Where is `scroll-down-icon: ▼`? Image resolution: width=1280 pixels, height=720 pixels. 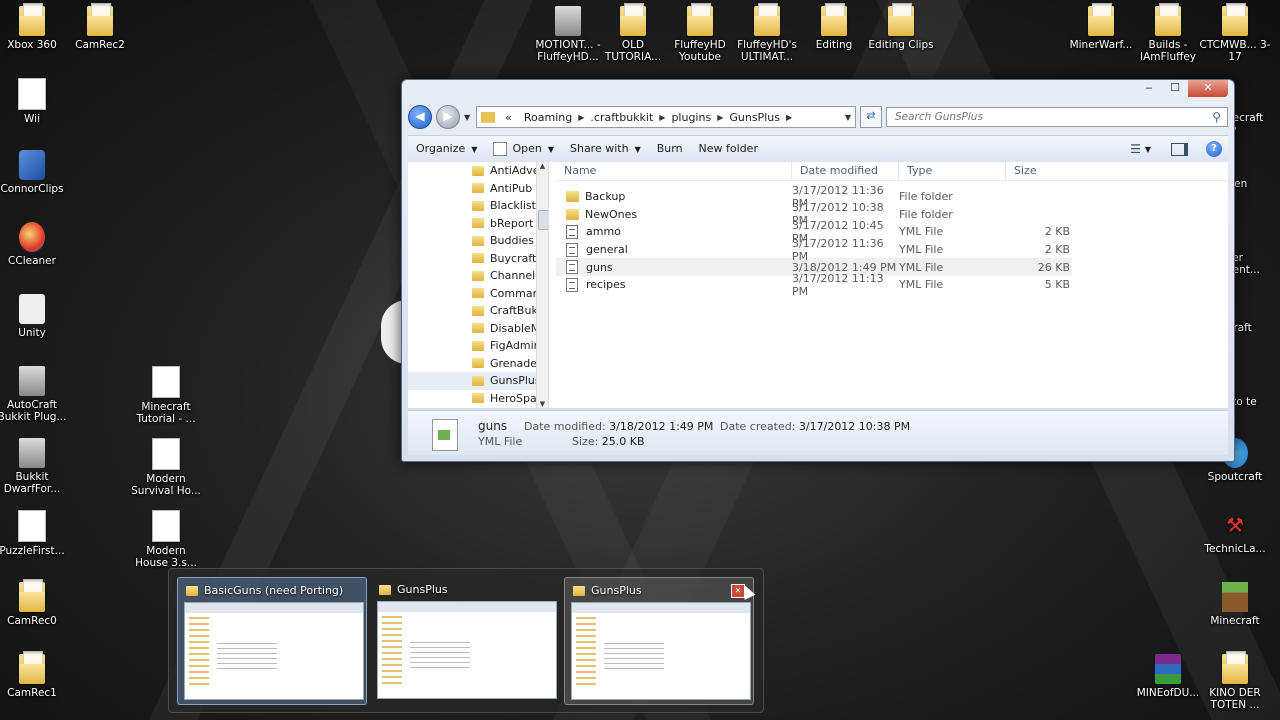
scroll-down-icon: ▼ is located at coordinates (542, 404).